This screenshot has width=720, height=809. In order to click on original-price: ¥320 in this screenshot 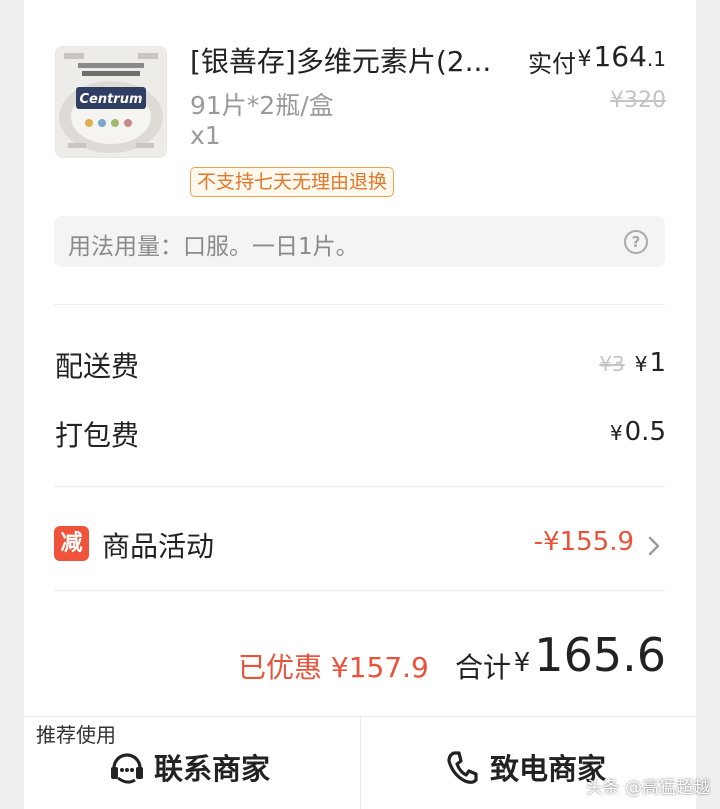, I will do `click(638, 100)`.